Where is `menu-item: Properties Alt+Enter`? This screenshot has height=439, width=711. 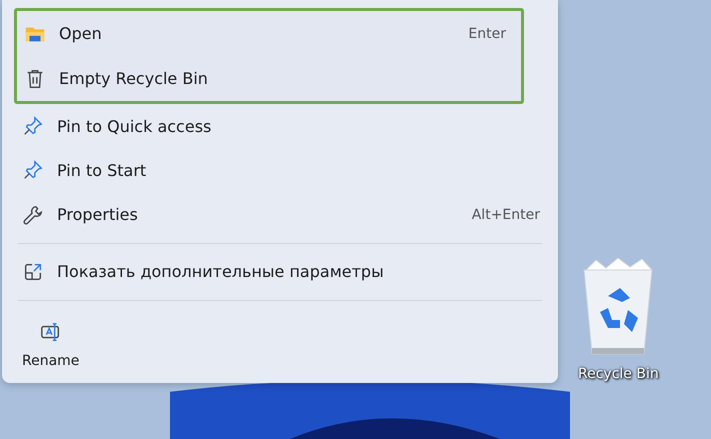
menu-item: Properties Alt+Enter is located at coordinates (280, 214).